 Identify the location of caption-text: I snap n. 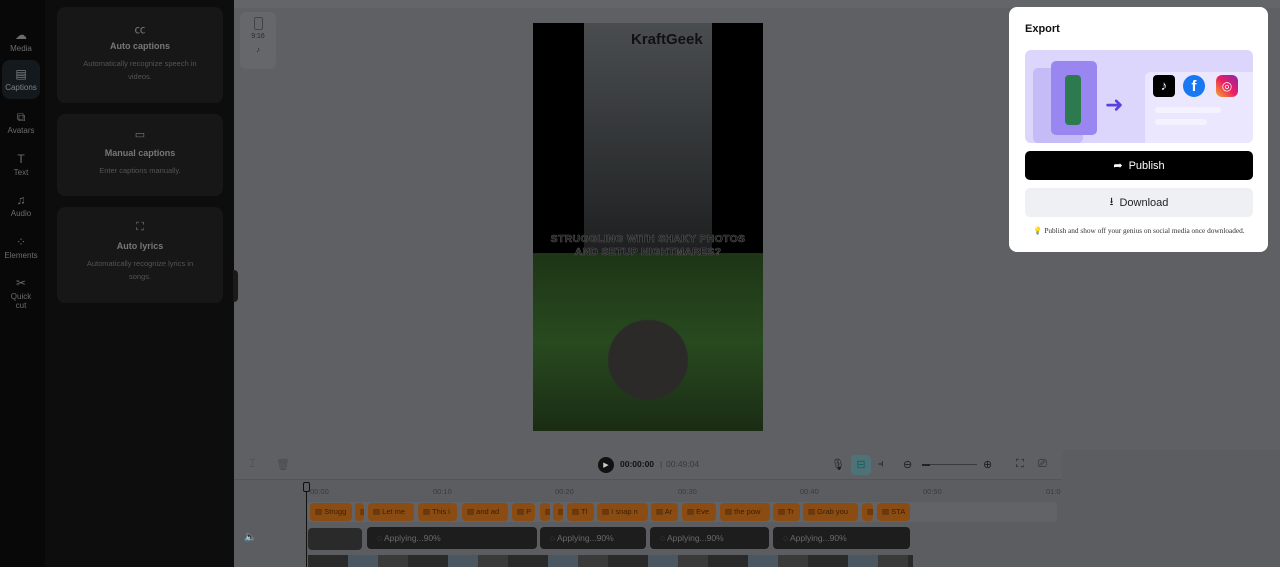
(624, 511).